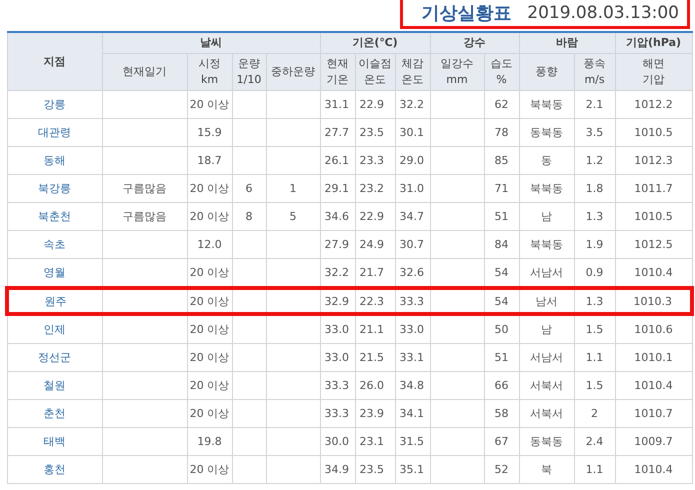  Describe the element at coordinates (546, 244) in the screenshot. I see `table-cell: 북북동` at that location.